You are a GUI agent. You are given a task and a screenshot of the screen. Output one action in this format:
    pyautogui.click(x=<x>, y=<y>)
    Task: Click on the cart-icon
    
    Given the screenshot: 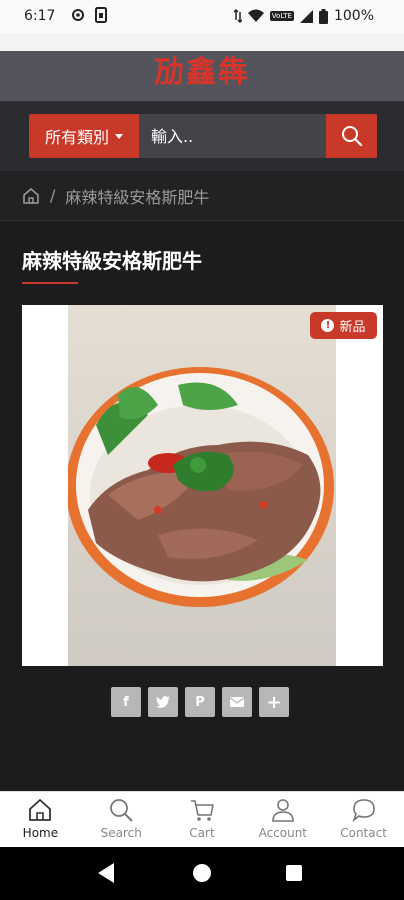 What is the action you would take?
    pyautogui.click(x=202, y=810)
    